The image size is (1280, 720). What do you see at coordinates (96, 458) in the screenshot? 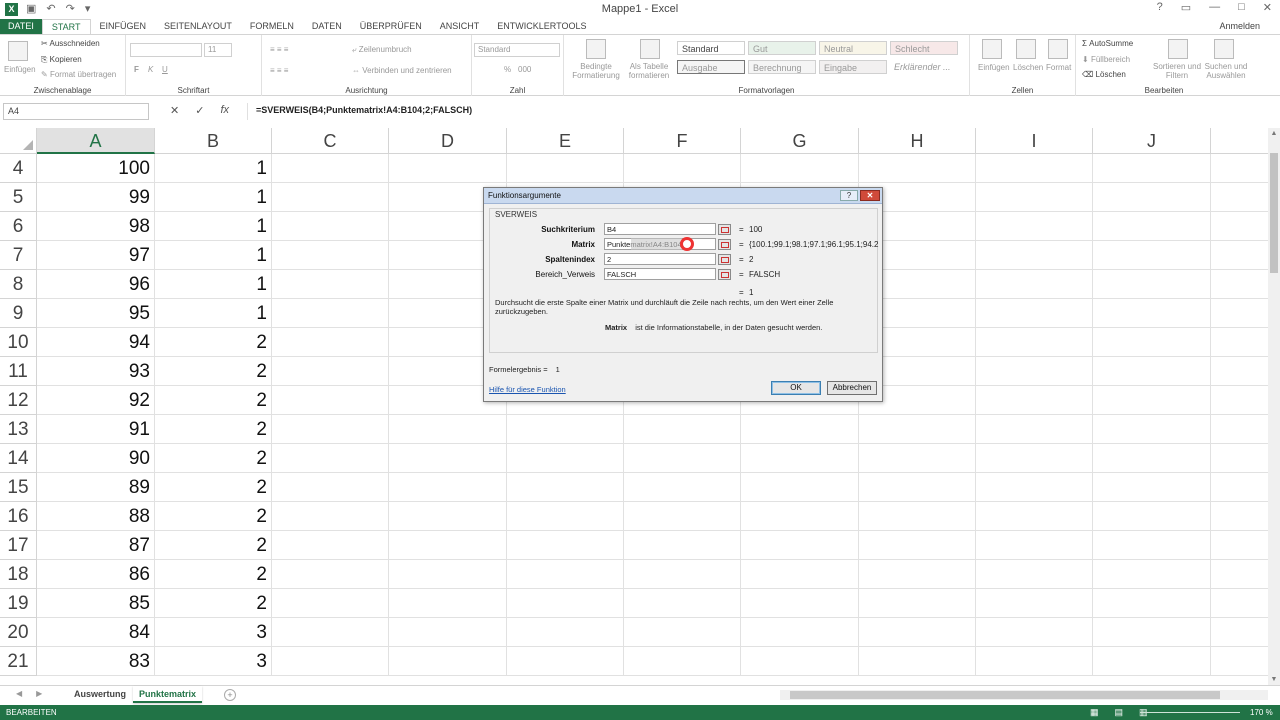
I see `grid-cell: 90` at bounding box center [96, 458].